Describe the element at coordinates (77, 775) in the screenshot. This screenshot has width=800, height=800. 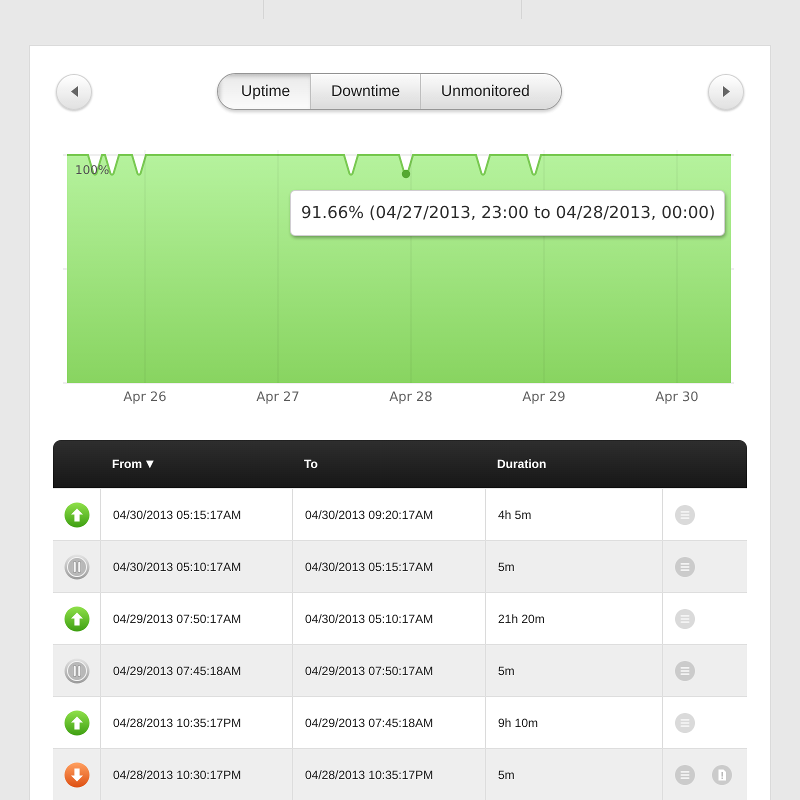
I see `arrow-down-icon` at that location.